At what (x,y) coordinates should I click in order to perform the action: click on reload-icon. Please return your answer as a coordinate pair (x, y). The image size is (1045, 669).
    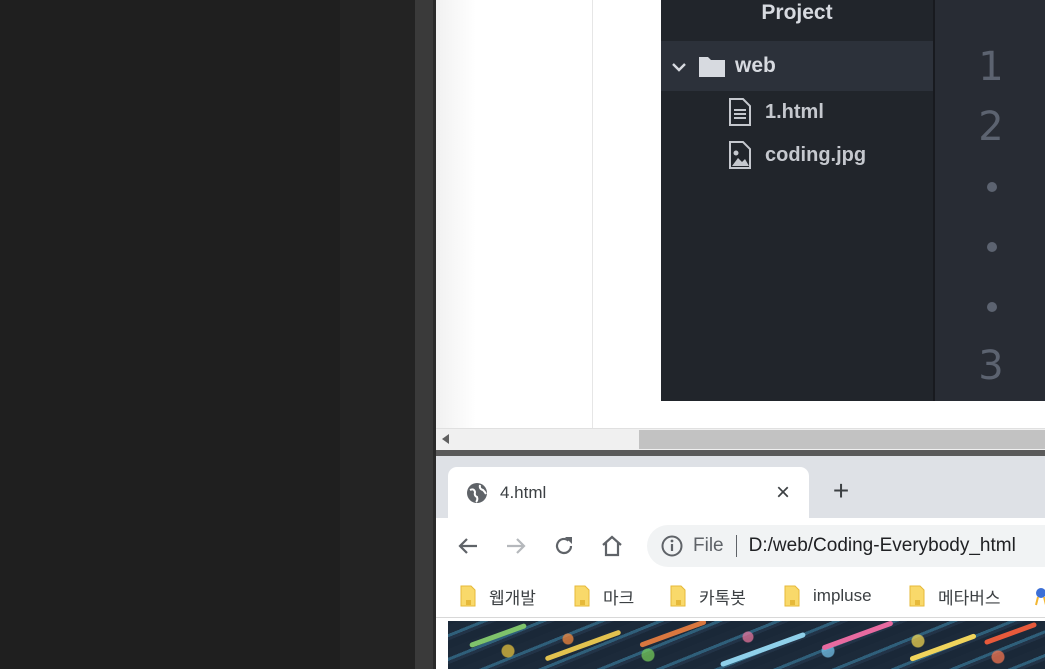
    Looking at the image, I should click on (564, 546).